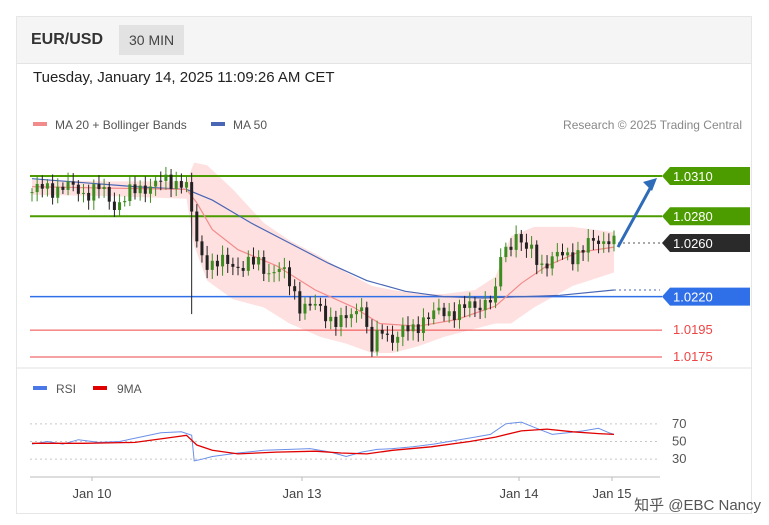  What do you see at coordinates (693, 329) in the screenshot?
I see `level-label-1.0195: 1.0195` at bounding box center [693, 329].